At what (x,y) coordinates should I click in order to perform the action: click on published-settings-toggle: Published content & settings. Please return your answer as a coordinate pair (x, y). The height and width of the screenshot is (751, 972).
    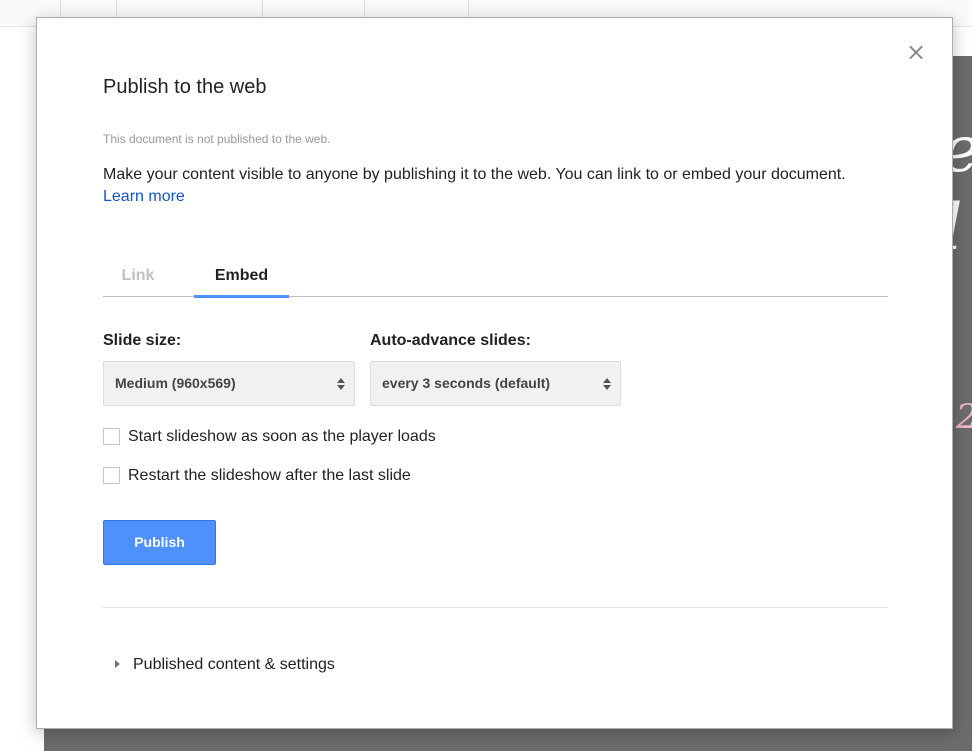
    Looking at the image, I should click on (225, 665).